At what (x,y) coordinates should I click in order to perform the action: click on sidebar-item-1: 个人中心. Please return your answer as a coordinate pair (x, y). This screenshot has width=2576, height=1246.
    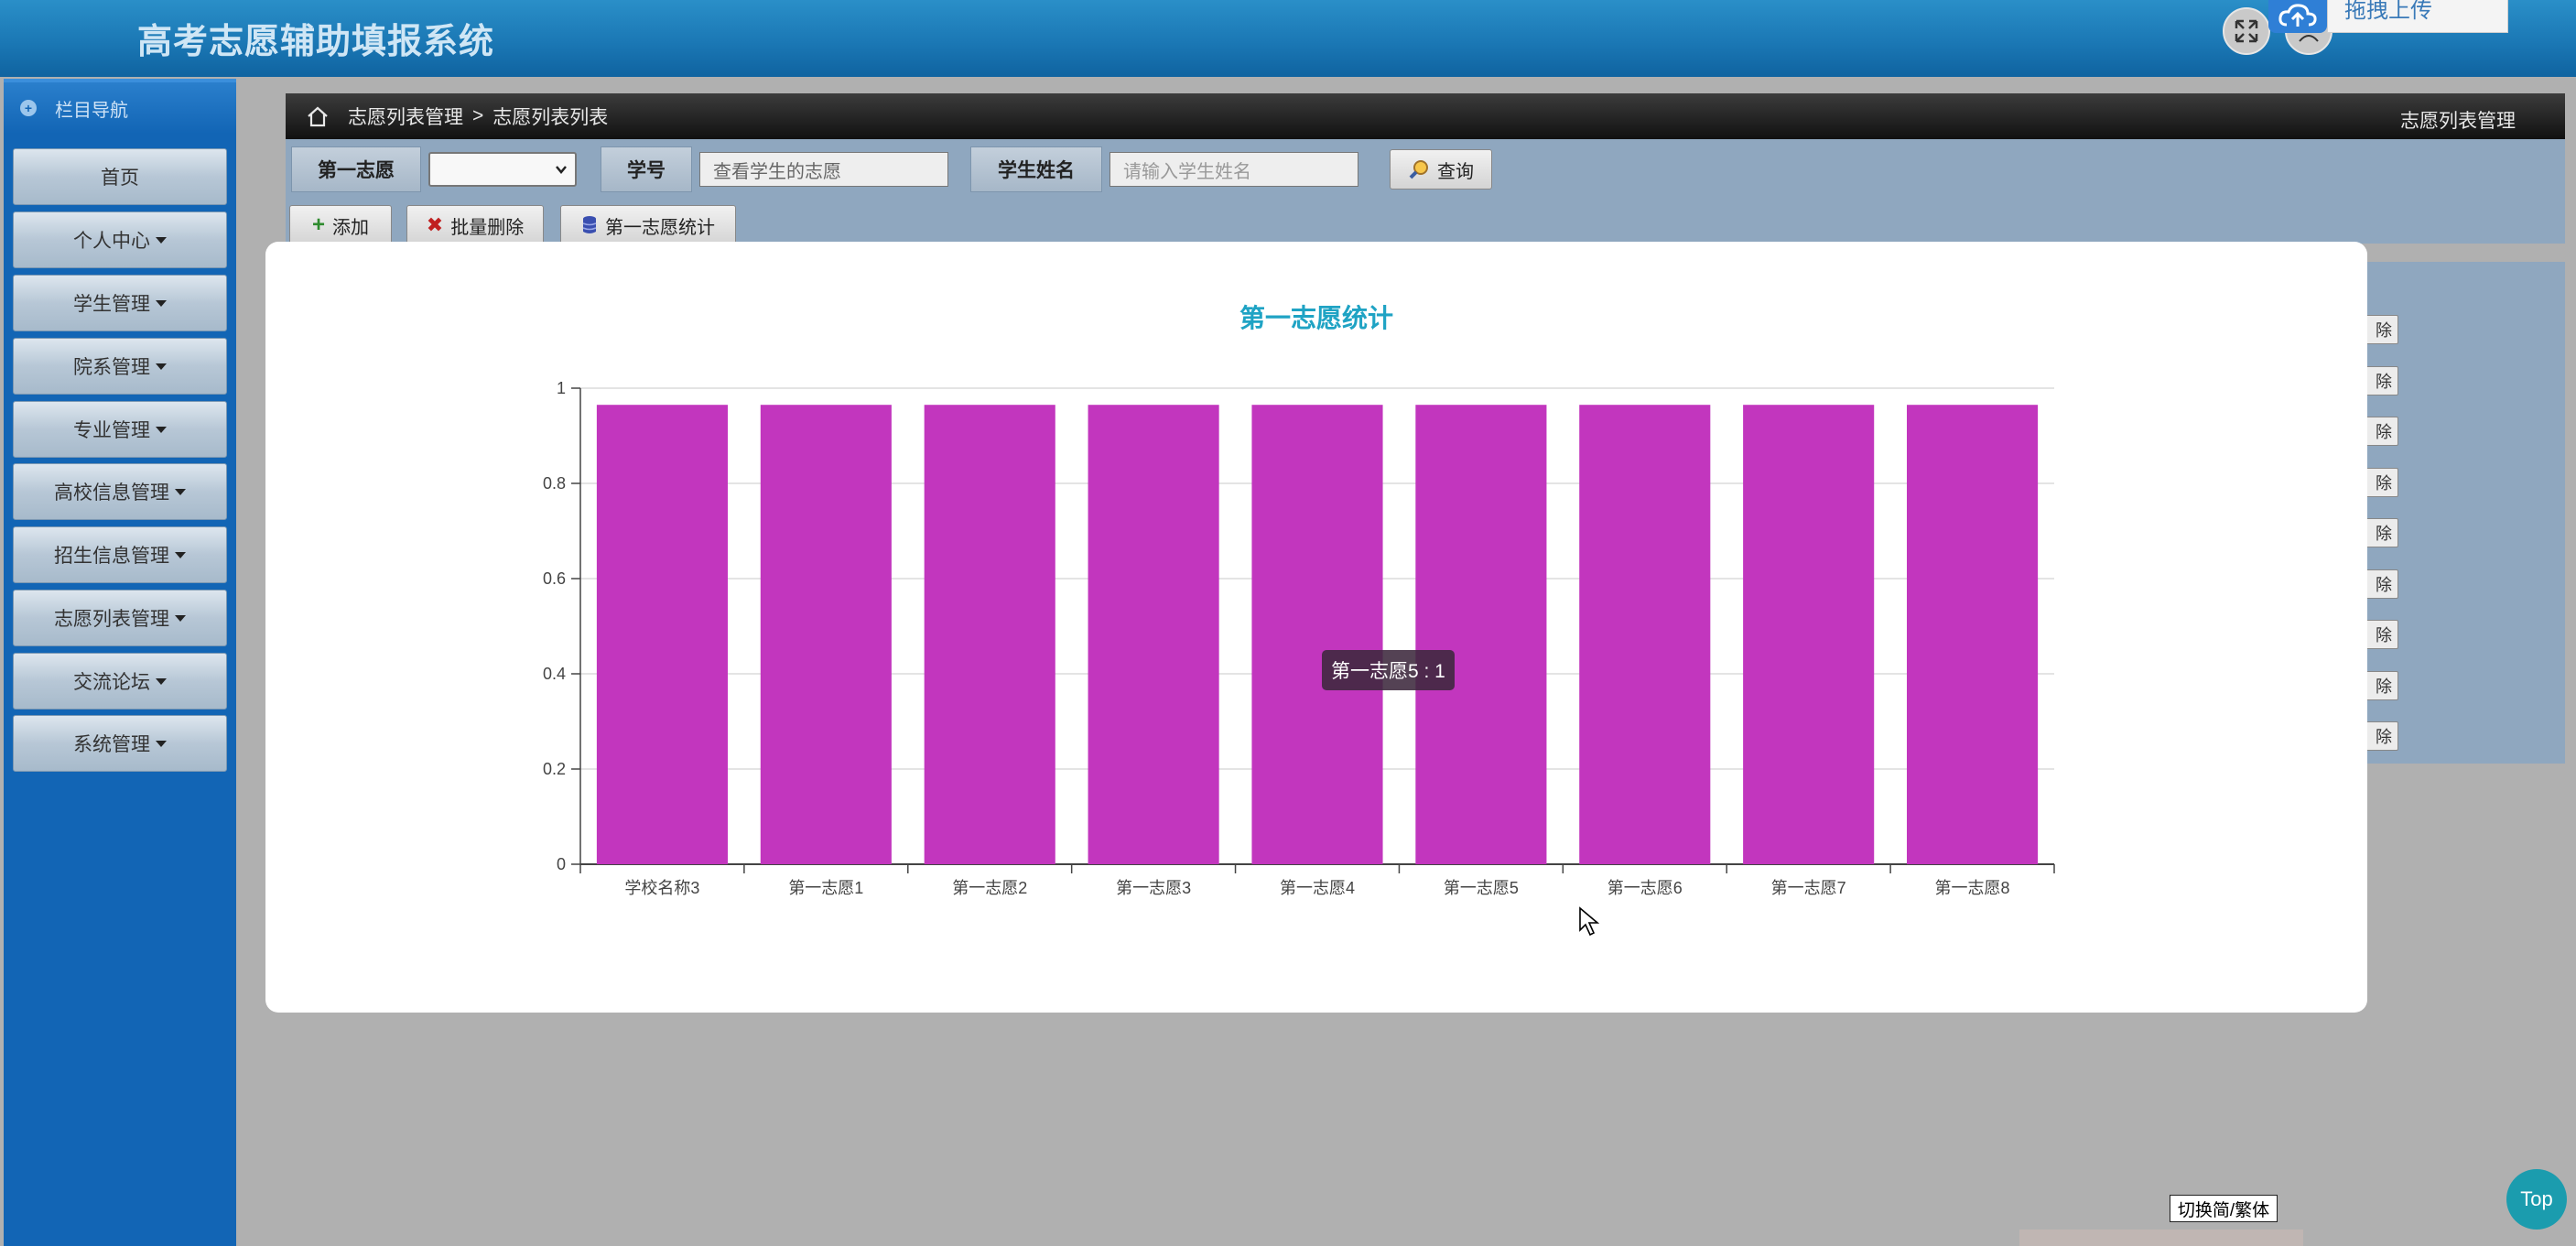
    Looking at the image, I should click on (120, 239).